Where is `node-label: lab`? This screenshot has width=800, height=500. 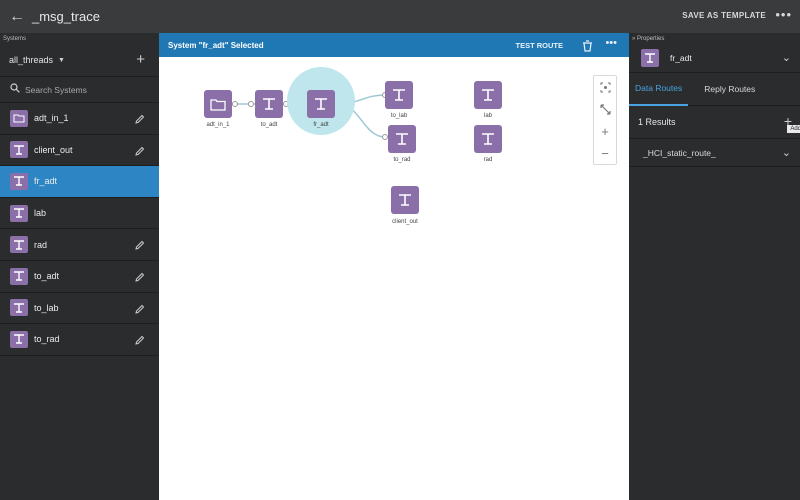 node-label: lab is located at coordinates (487, 116).